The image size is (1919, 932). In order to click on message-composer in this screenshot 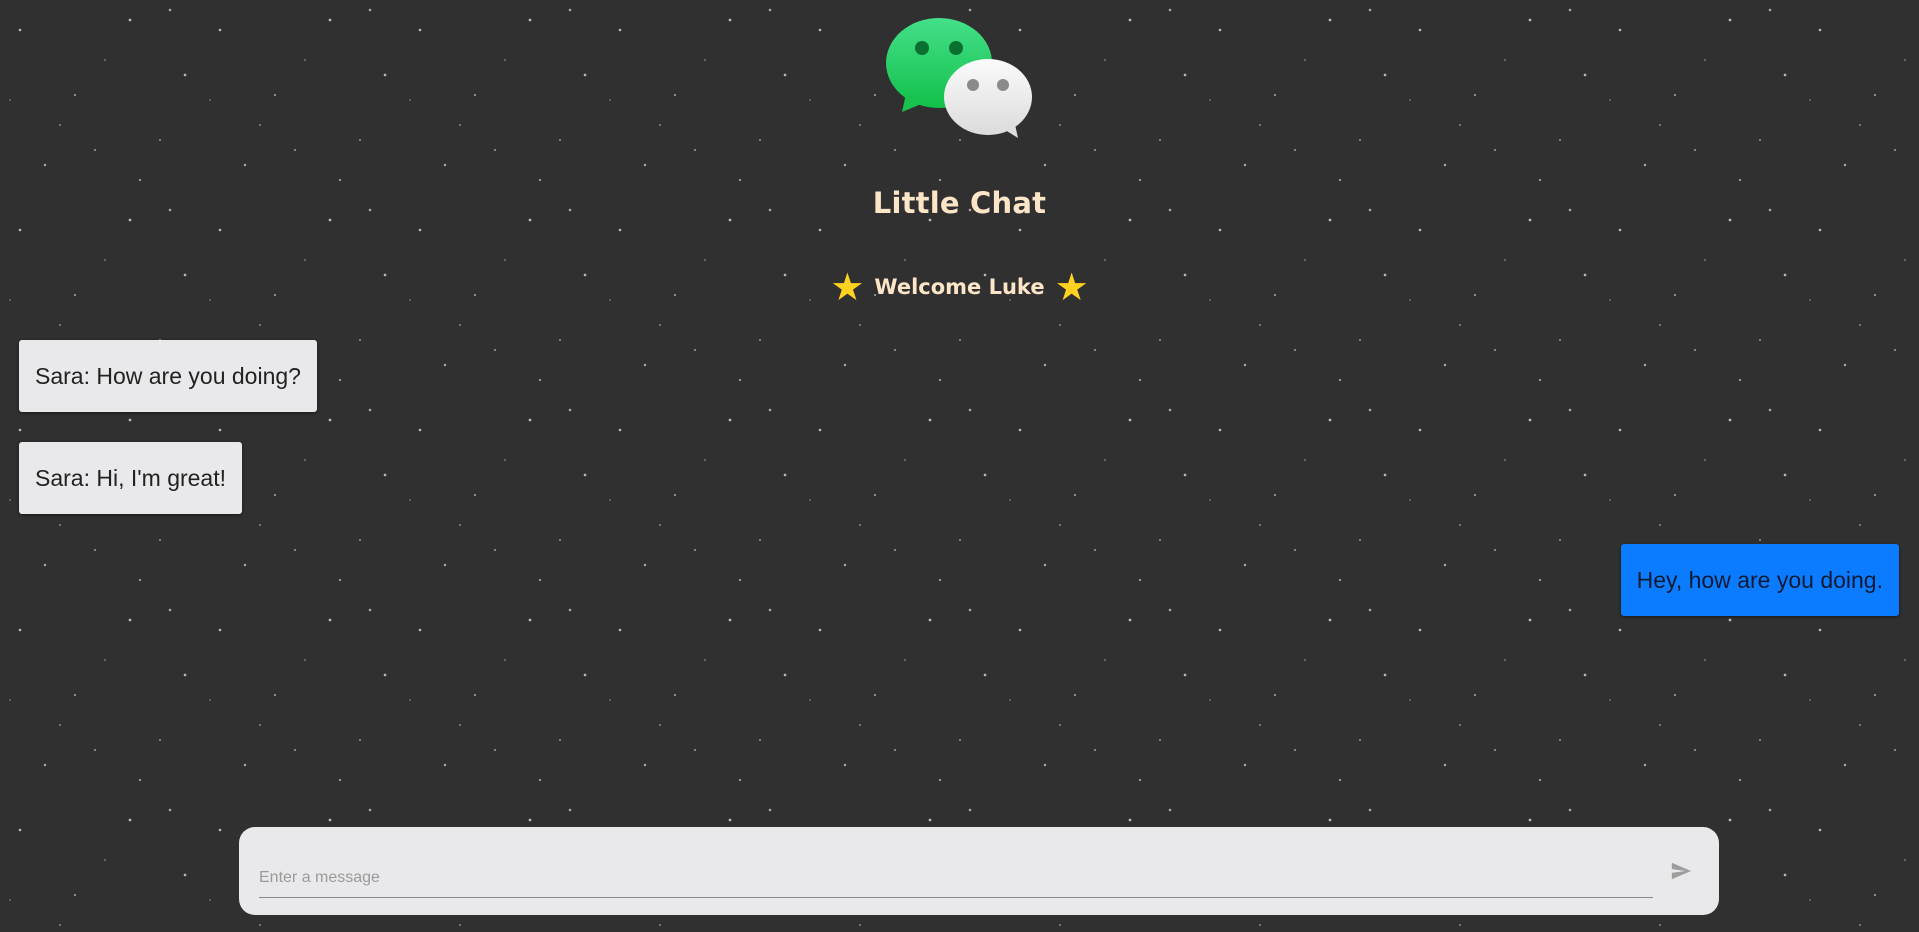, I will do `click(979, 871)`.